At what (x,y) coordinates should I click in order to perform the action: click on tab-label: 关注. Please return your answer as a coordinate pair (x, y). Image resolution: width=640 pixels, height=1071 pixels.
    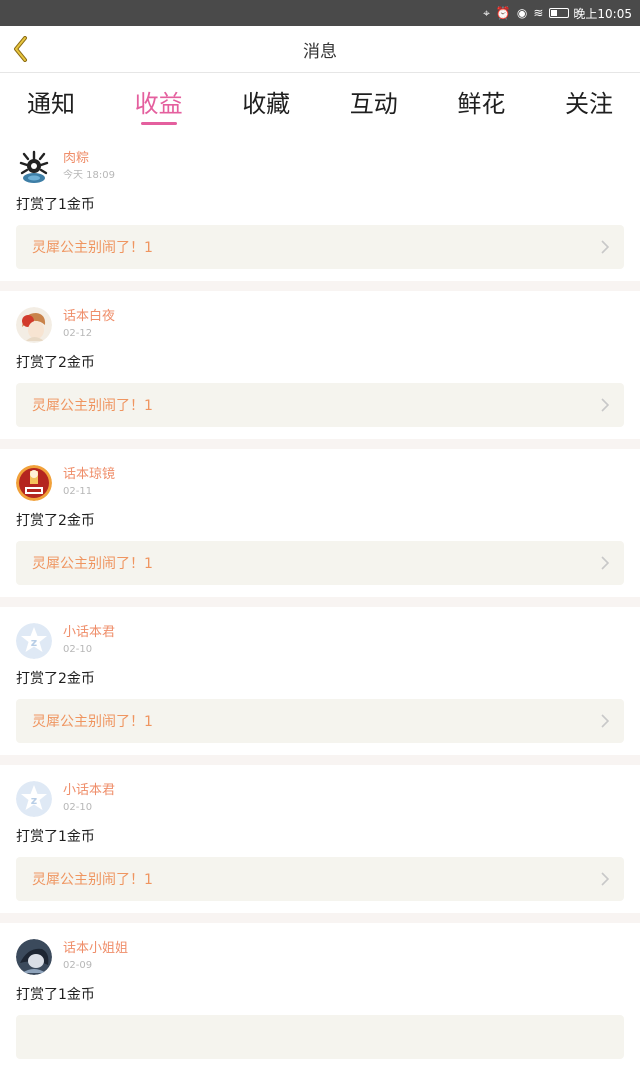
    Looking at the image, I should click on (588, 103).